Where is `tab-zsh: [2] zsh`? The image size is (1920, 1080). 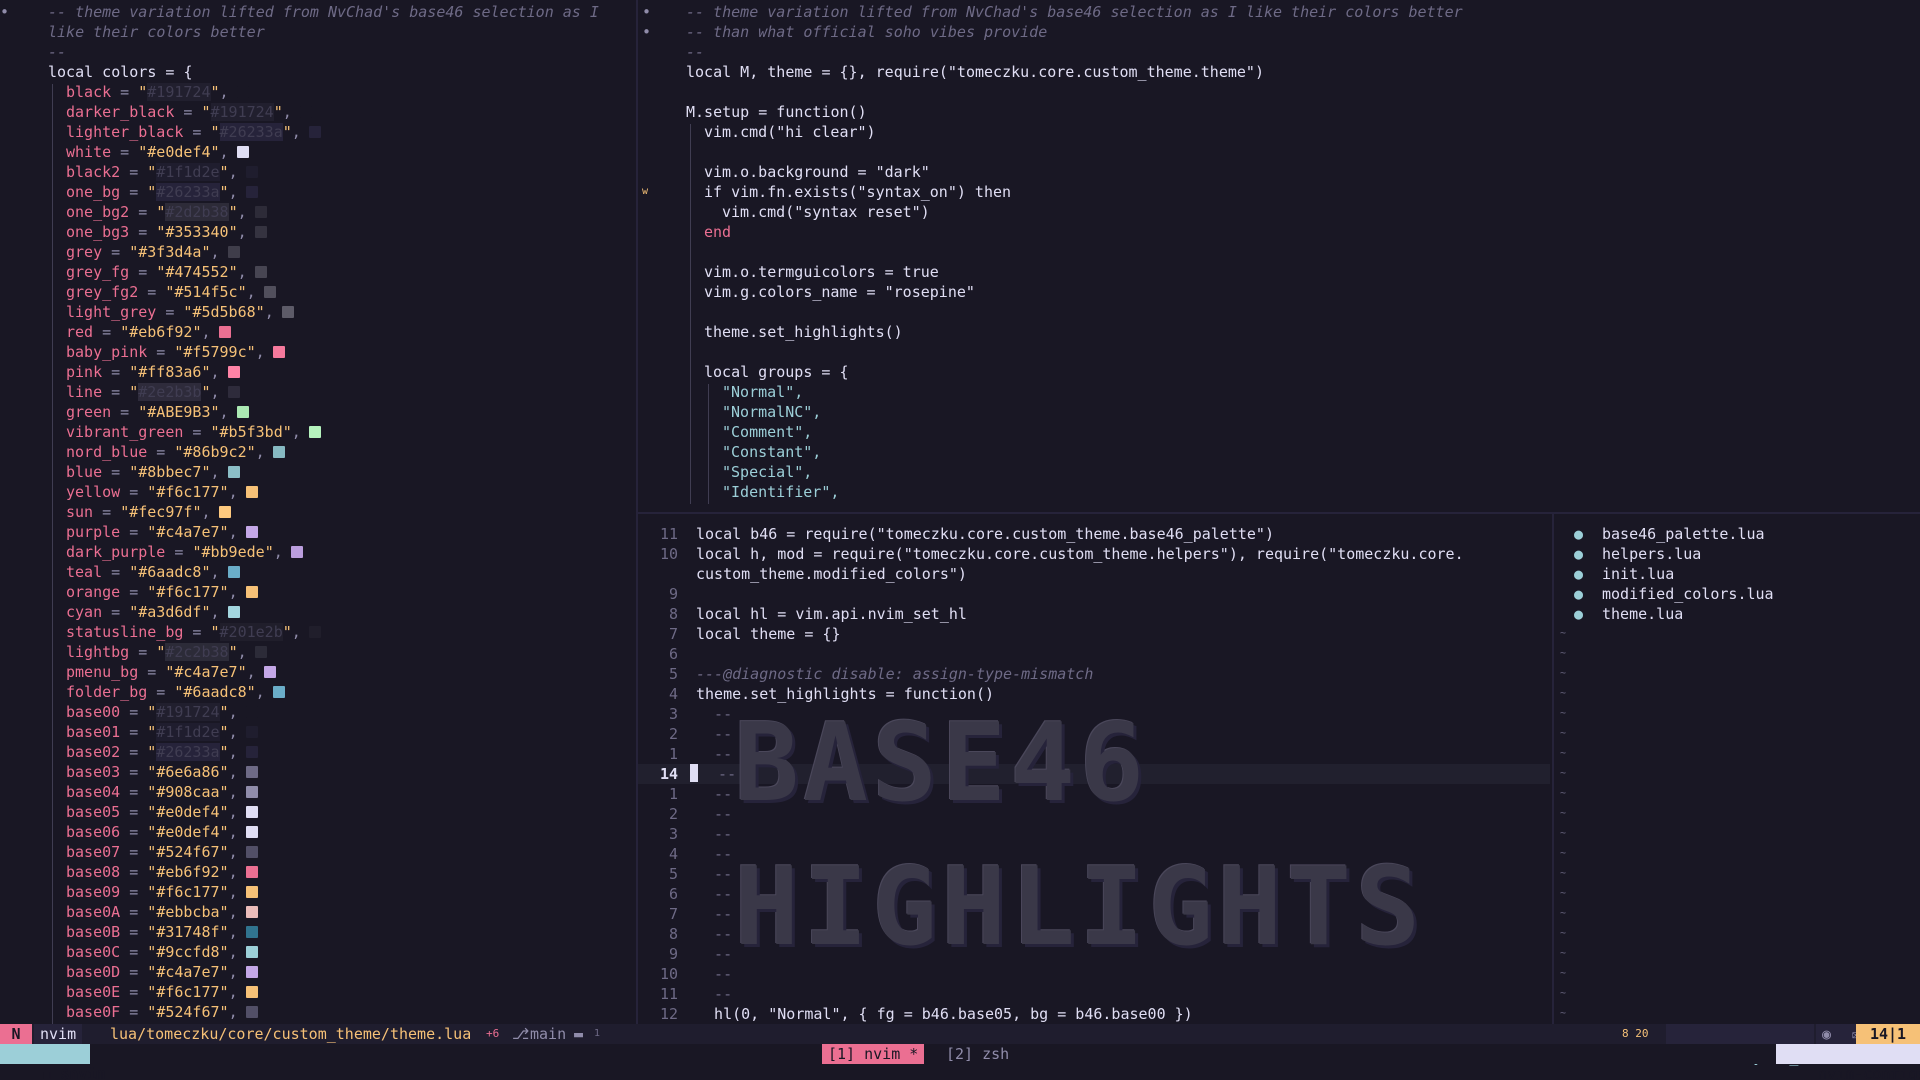
tab-zsh: [2] zsh is located at coordinates (977, 1054).